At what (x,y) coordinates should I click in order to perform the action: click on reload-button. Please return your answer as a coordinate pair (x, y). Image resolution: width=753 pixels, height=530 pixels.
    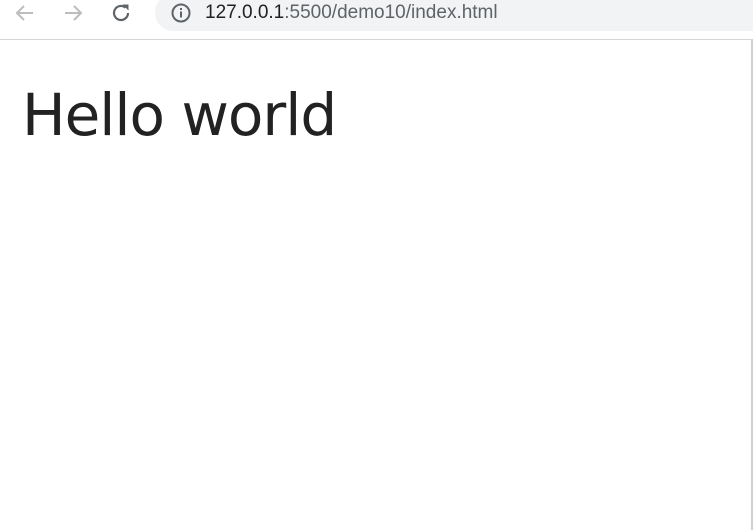
    Looking at the image, I should click on (121, 13).